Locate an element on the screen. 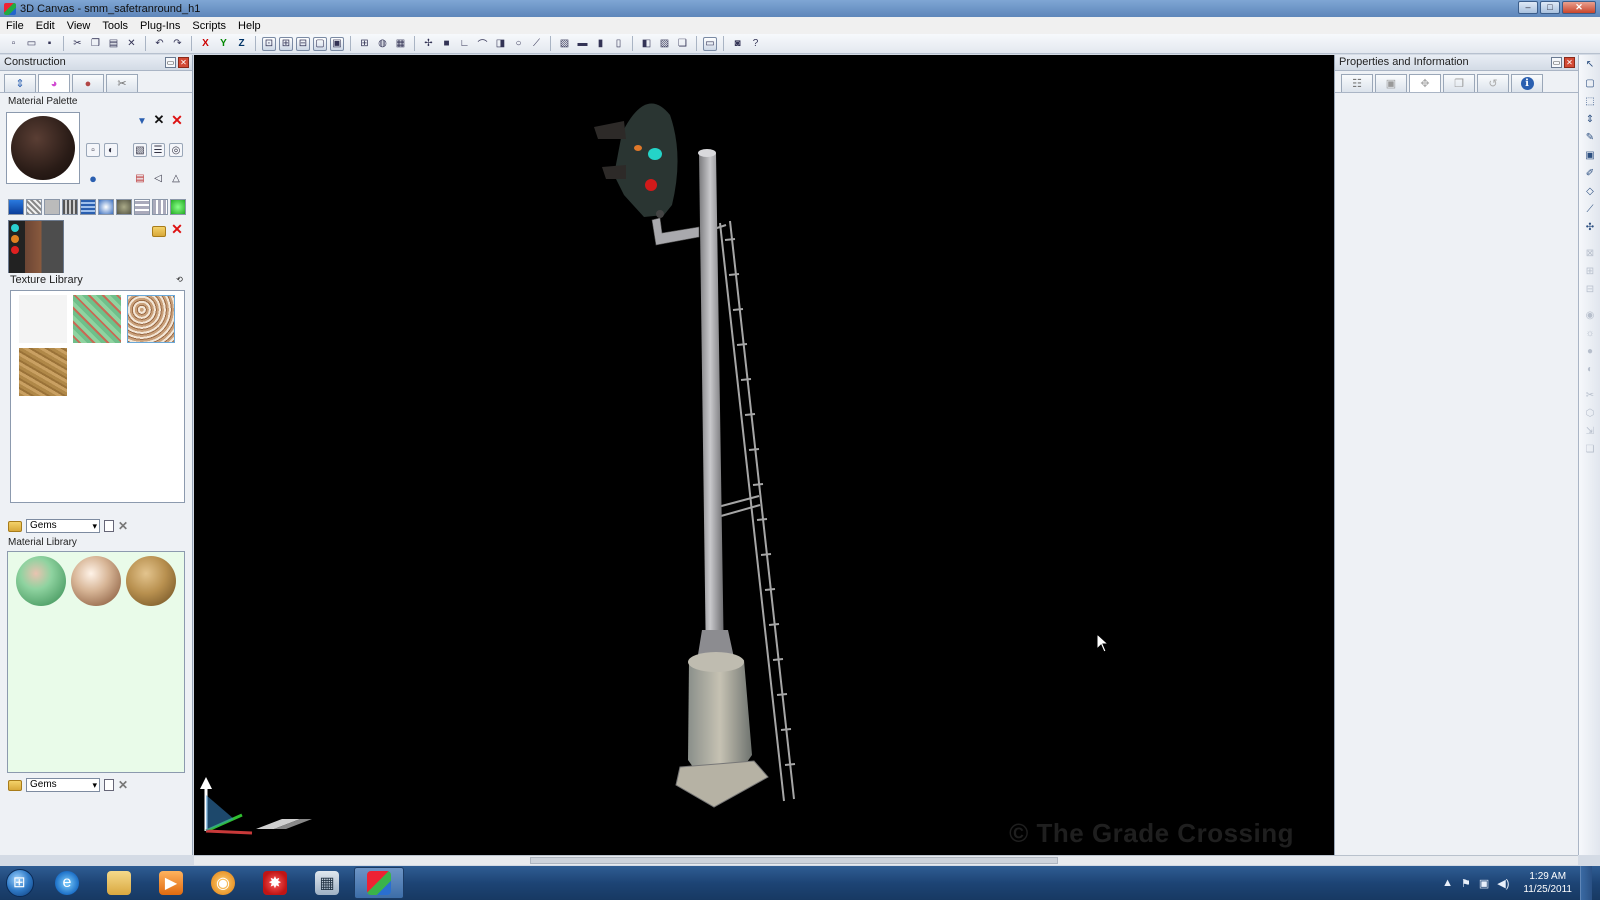  texture-gravel is located at coordinates (151, 319).